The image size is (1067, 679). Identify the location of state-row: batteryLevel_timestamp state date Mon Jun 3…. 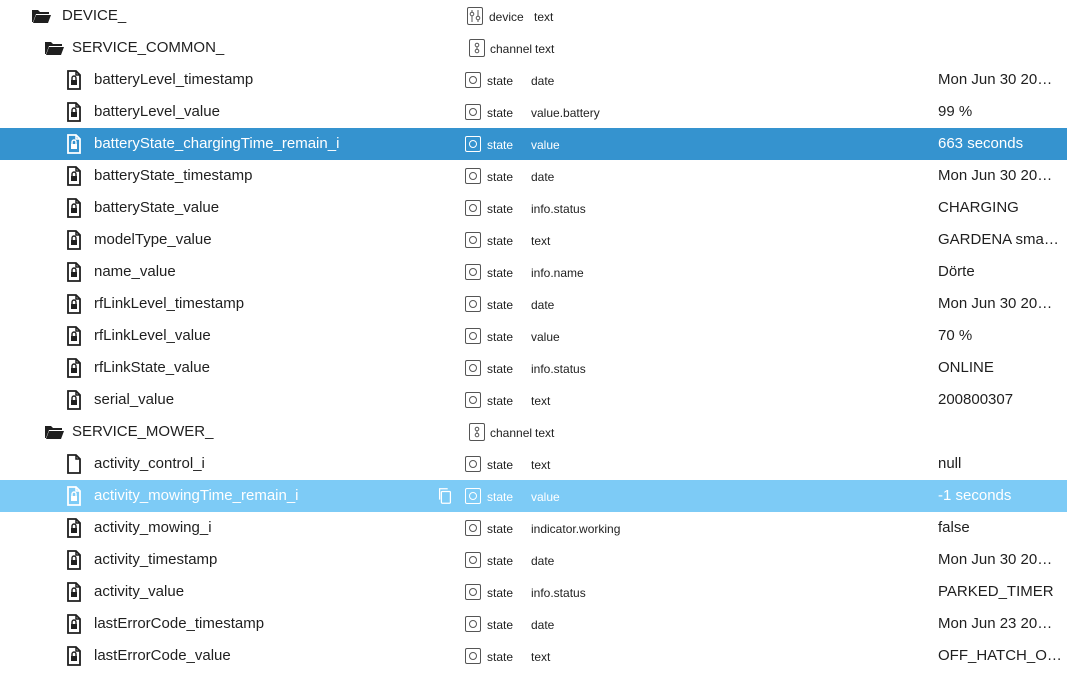
(533, 80).